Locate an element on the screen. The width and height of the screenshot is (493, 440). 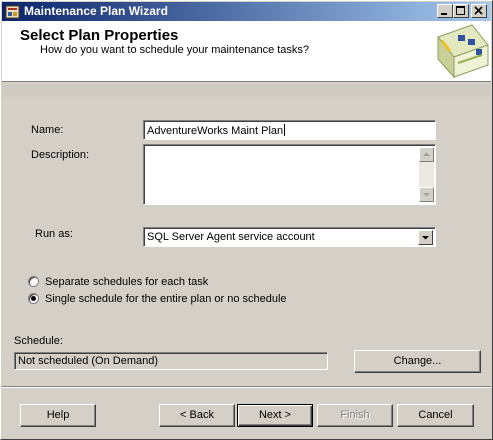
scroll-down-button is located at coordinates (426, 194).